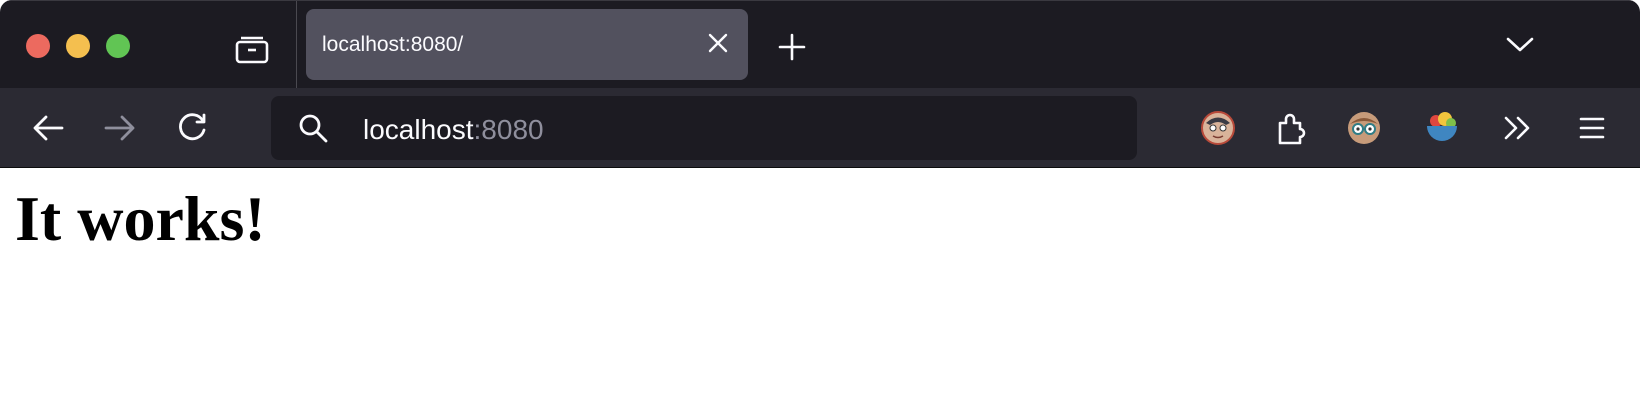  I want to click on window-maximize-button, so click(118, 46).